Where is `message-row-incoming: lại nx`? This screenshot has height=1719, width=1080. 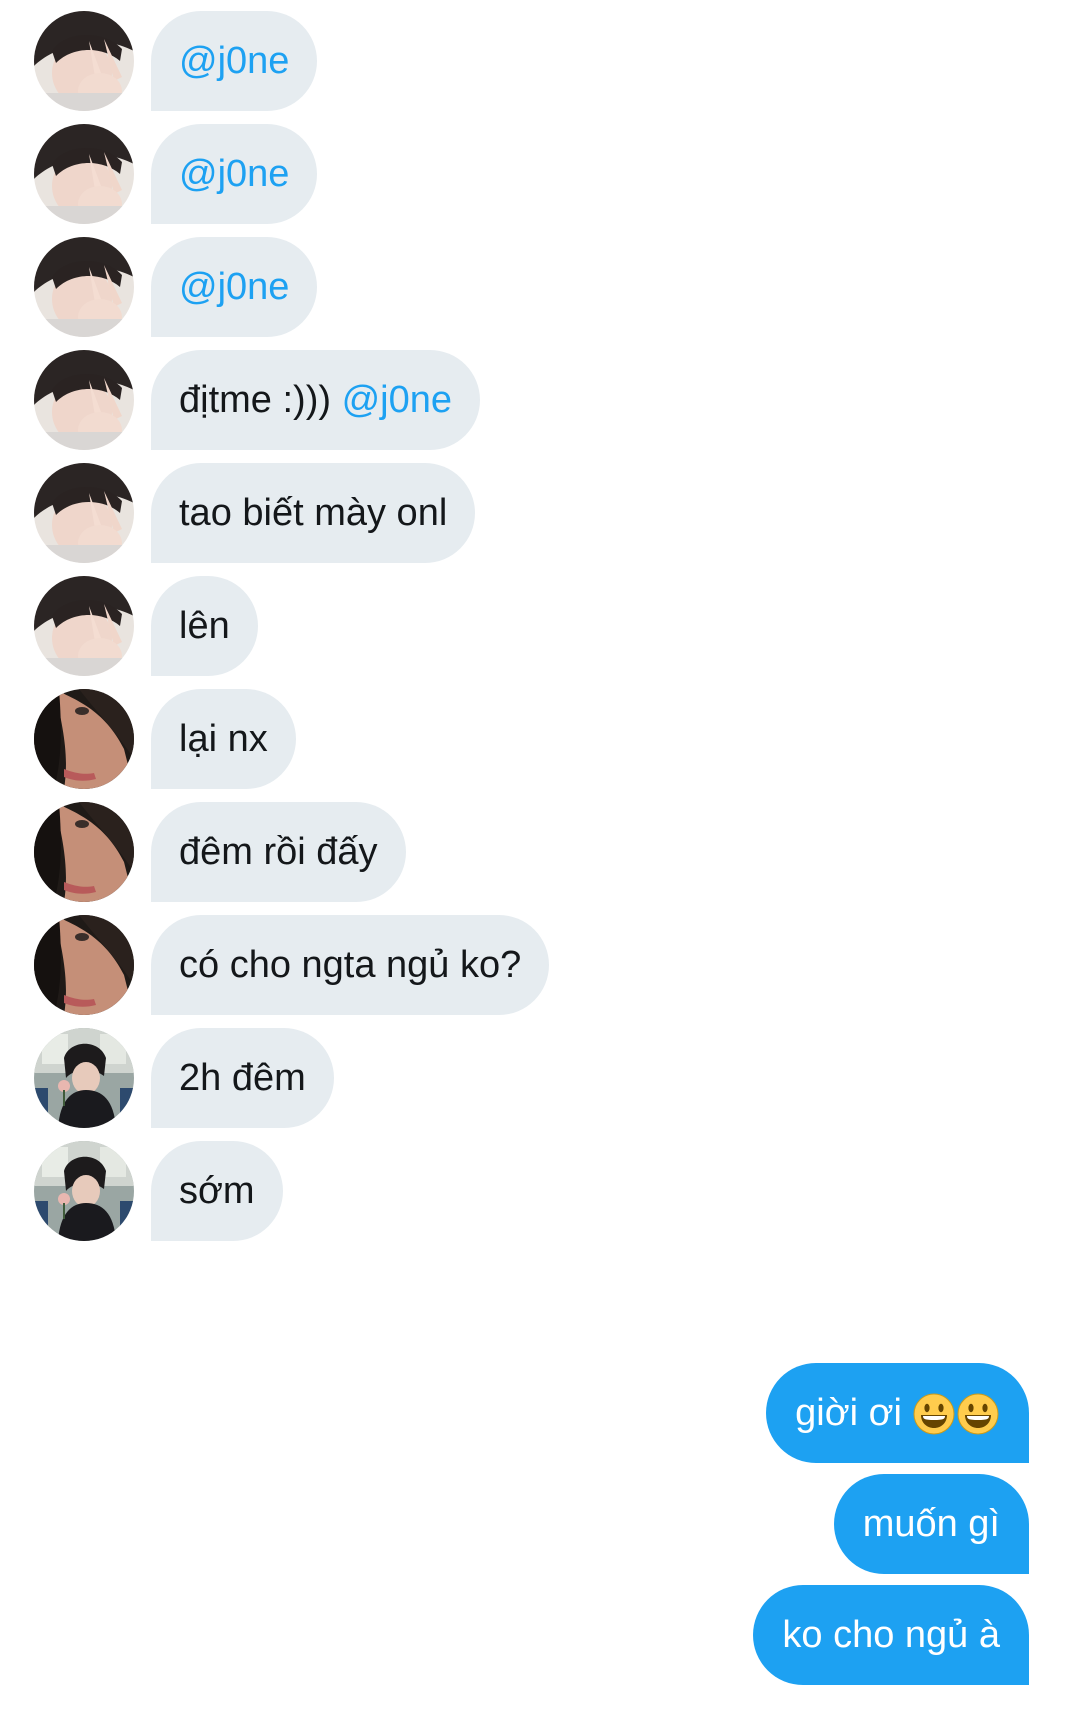 message-row-incoming: lại nx is located at coordinates (540, 739).